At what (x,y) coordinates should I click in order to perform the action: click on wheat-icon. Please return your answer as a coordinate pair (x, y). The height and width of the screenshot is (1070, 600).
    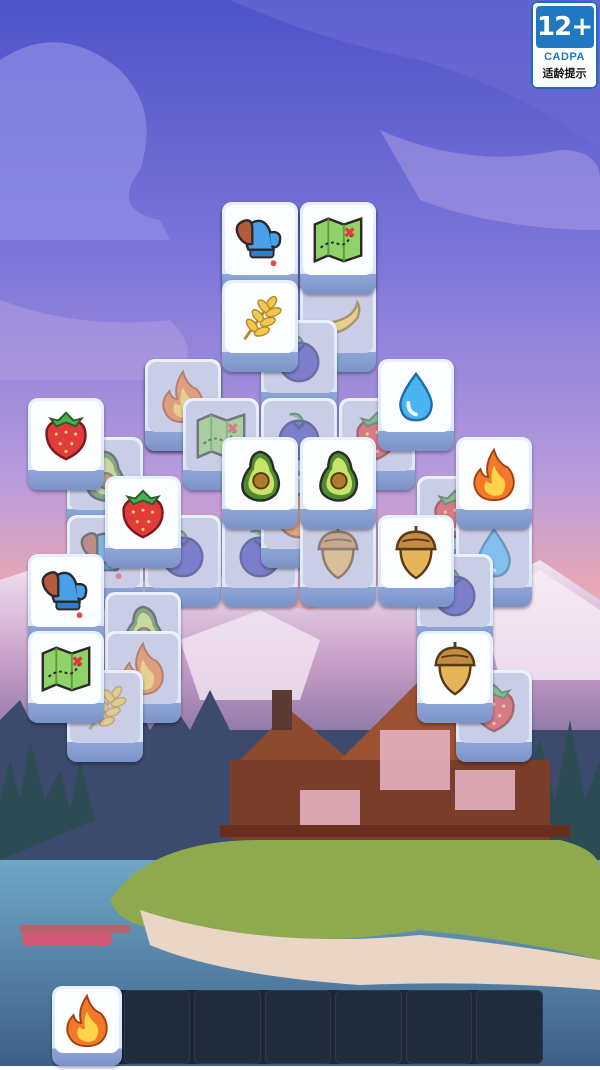
    Looking at the image, I should click on (260, 318).